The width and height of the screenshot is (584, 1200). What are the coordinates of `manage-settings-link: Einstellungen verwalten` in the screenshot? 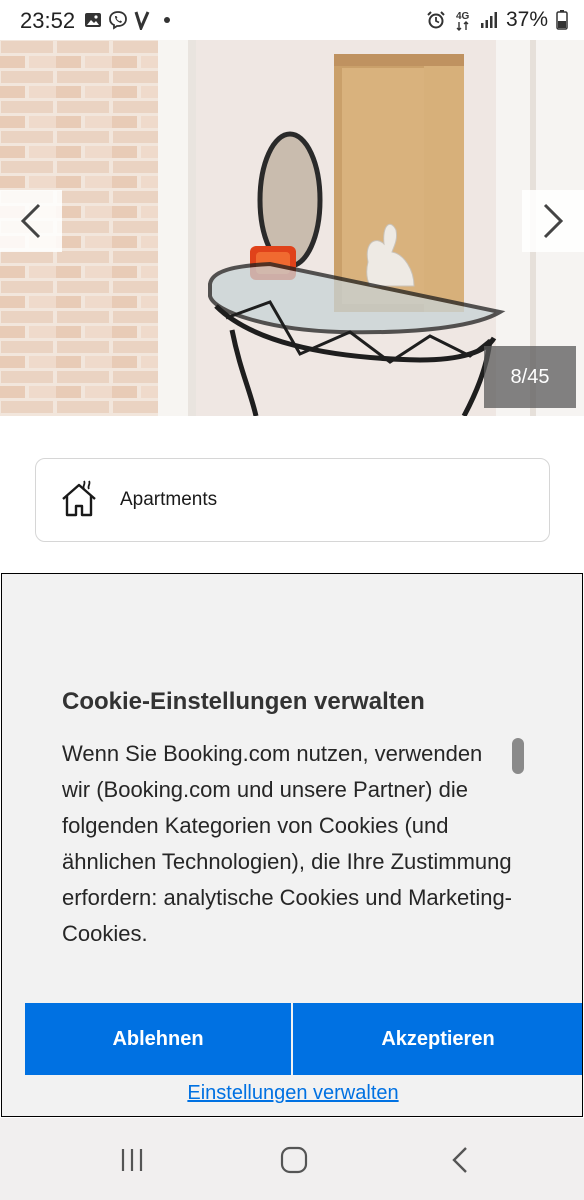 It's located at (292, 1093).